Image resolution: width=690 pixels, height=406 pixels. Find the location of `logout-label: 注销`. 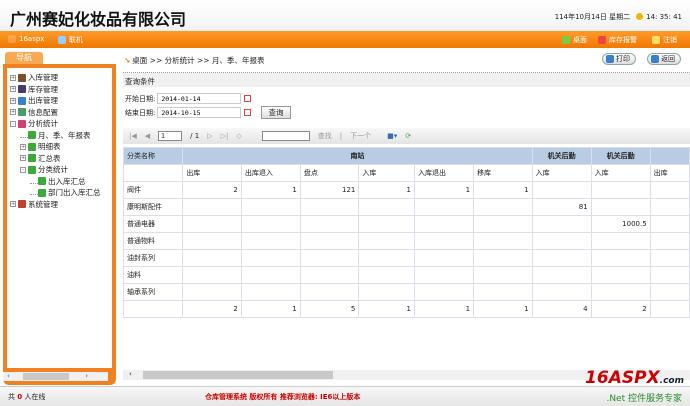

logout-label: 注销 is located at coordinates (670, 40).